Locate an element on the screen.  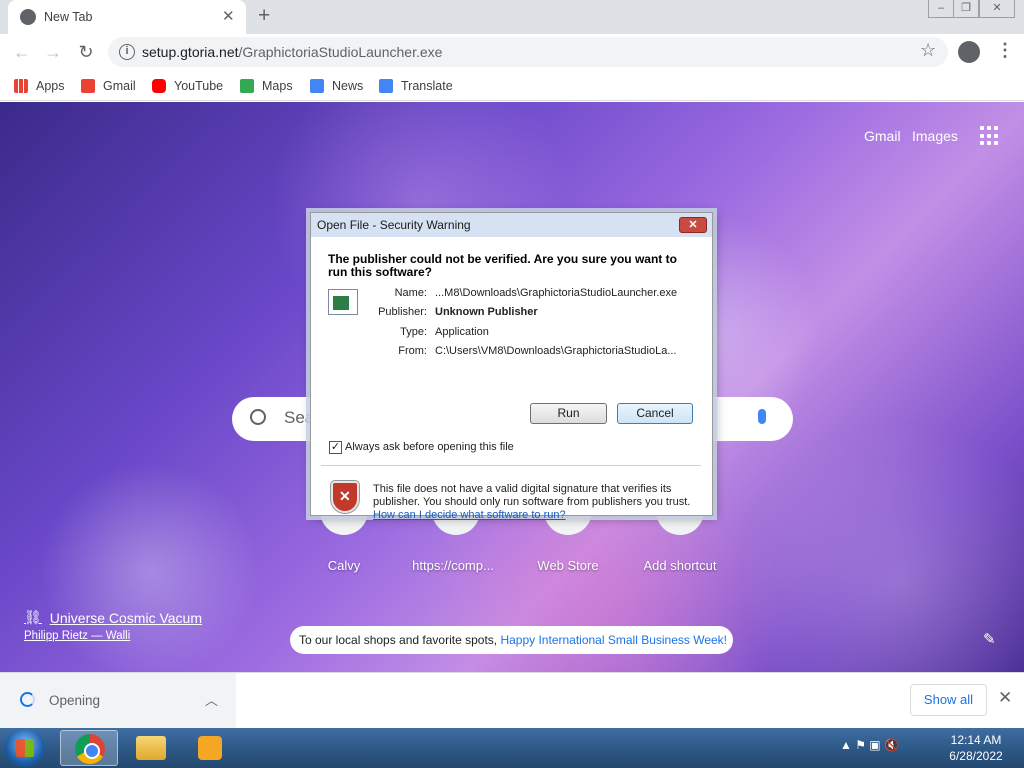
promo-text: To our local shops and favorite spots, is located at coordinates (400, 640).